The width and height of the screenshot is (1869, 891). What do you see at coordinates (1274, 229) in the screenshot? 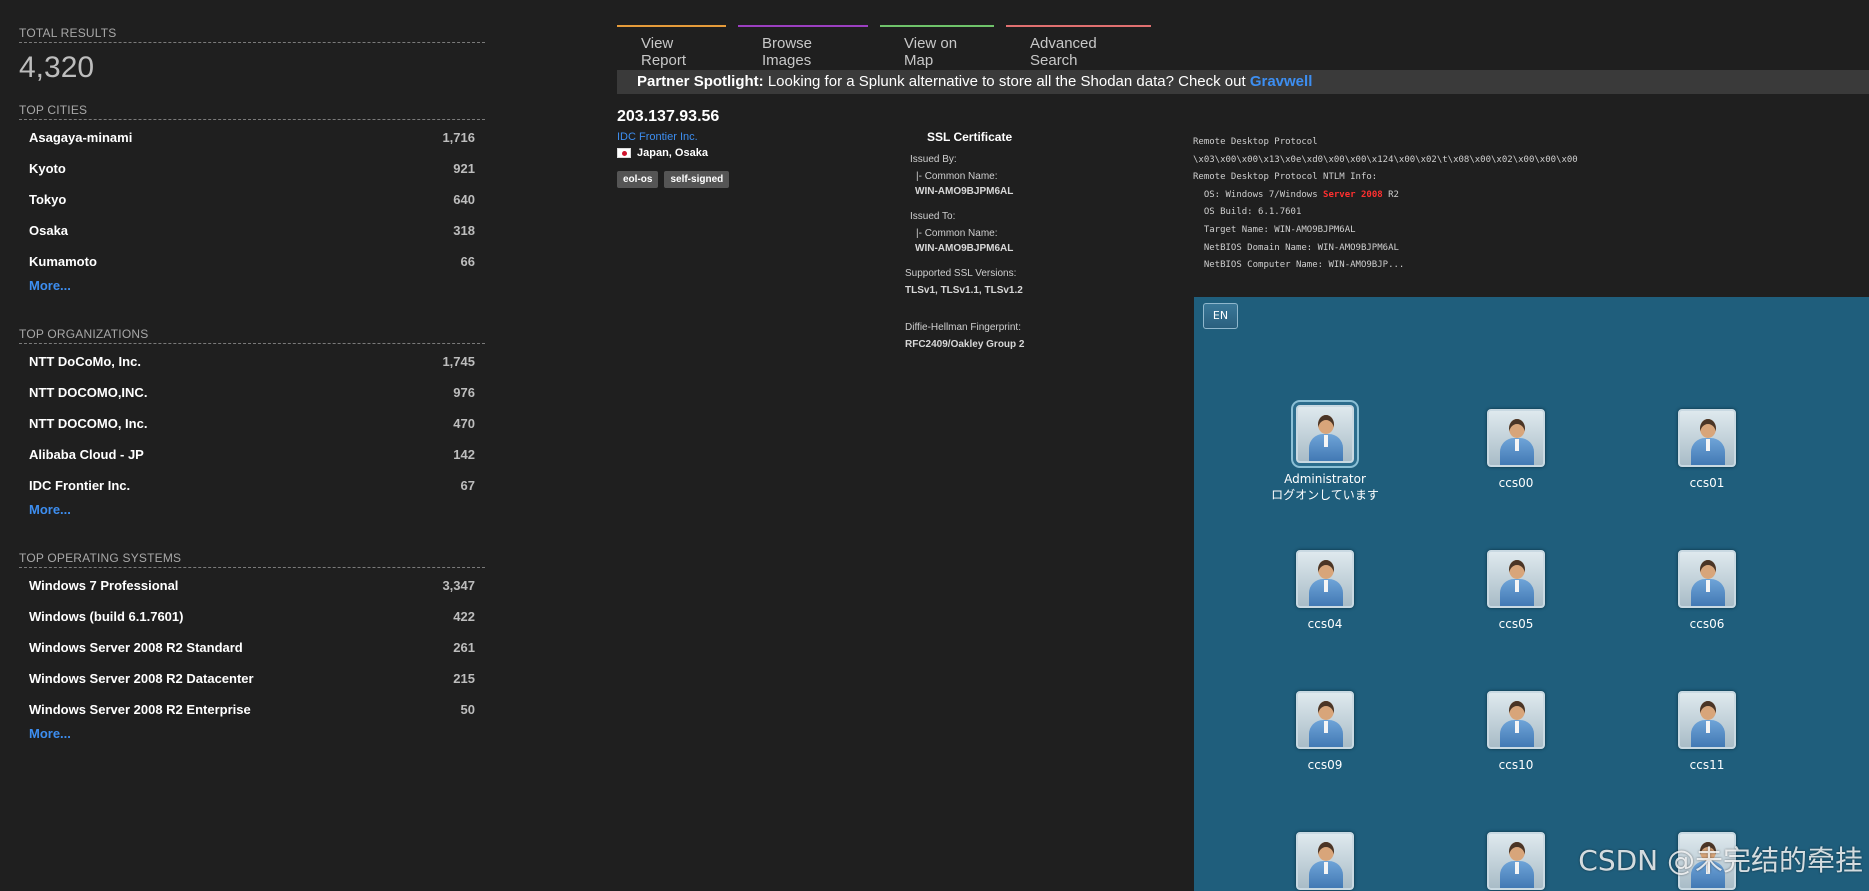
I see `rdp-line: Target Name: WIN-AMO9BJPM6AL` at bounding box center [1274, 229].